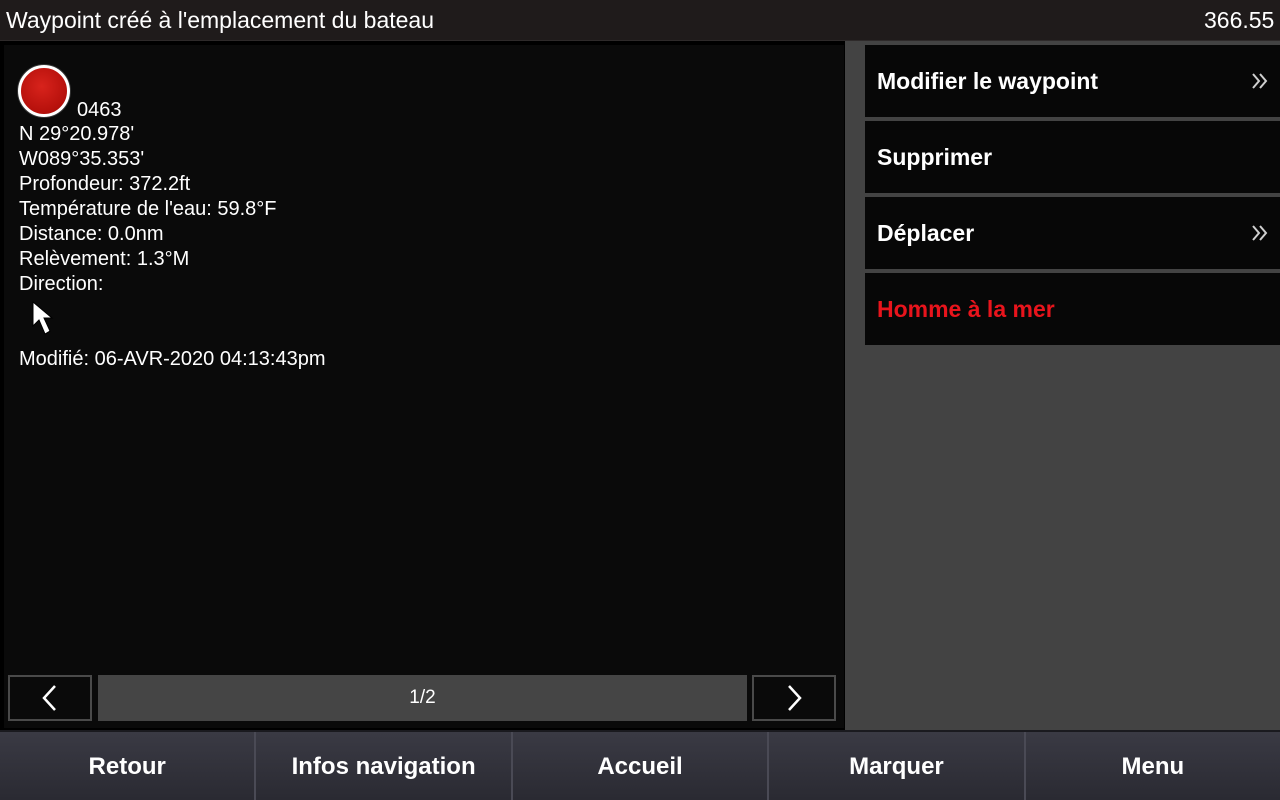 The width and height of the screenshot is (1280, 800). Describe the element at coordinates (148, 209) in the screenshot. I see `water-temp-text: Température de l'eau: 59.8°F` at that location.